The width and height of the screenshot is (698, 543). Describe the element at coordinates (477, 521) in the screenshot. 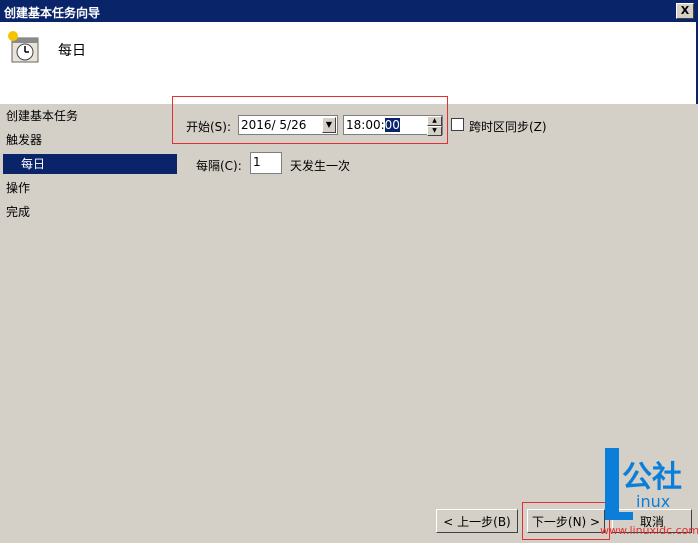

I see `back-button: < 上一步(B)` at that location.